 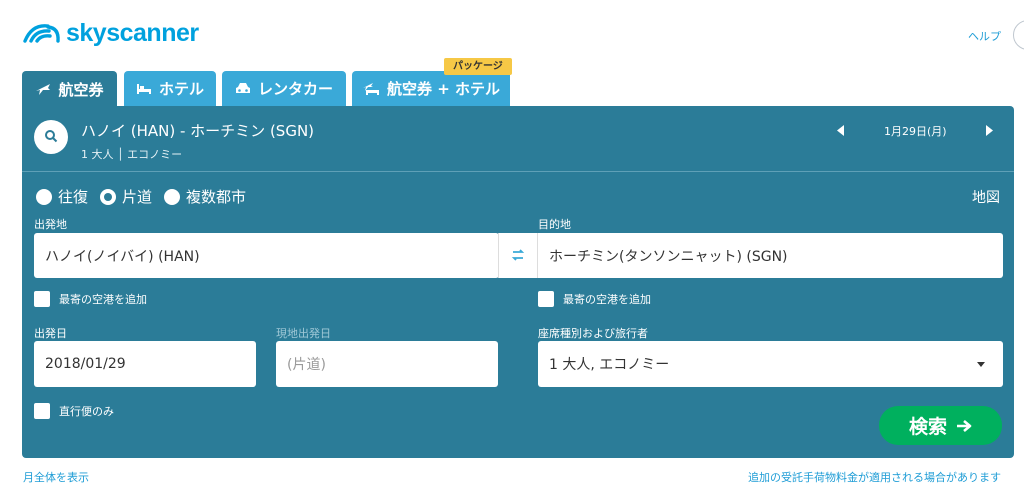 I want to click on return-label: 現地出発日, so click(x=303, y=333).